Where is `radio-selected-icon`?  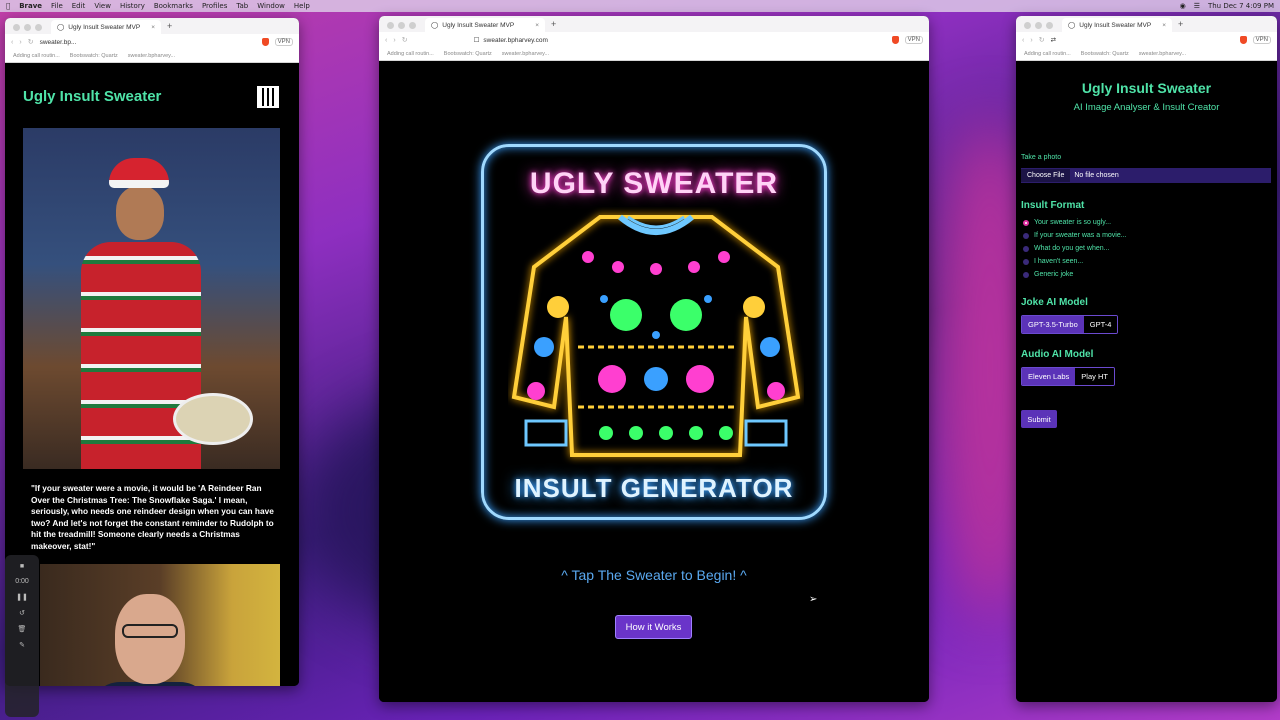
radio-selected-icon is located at coordinates (1026, 222).